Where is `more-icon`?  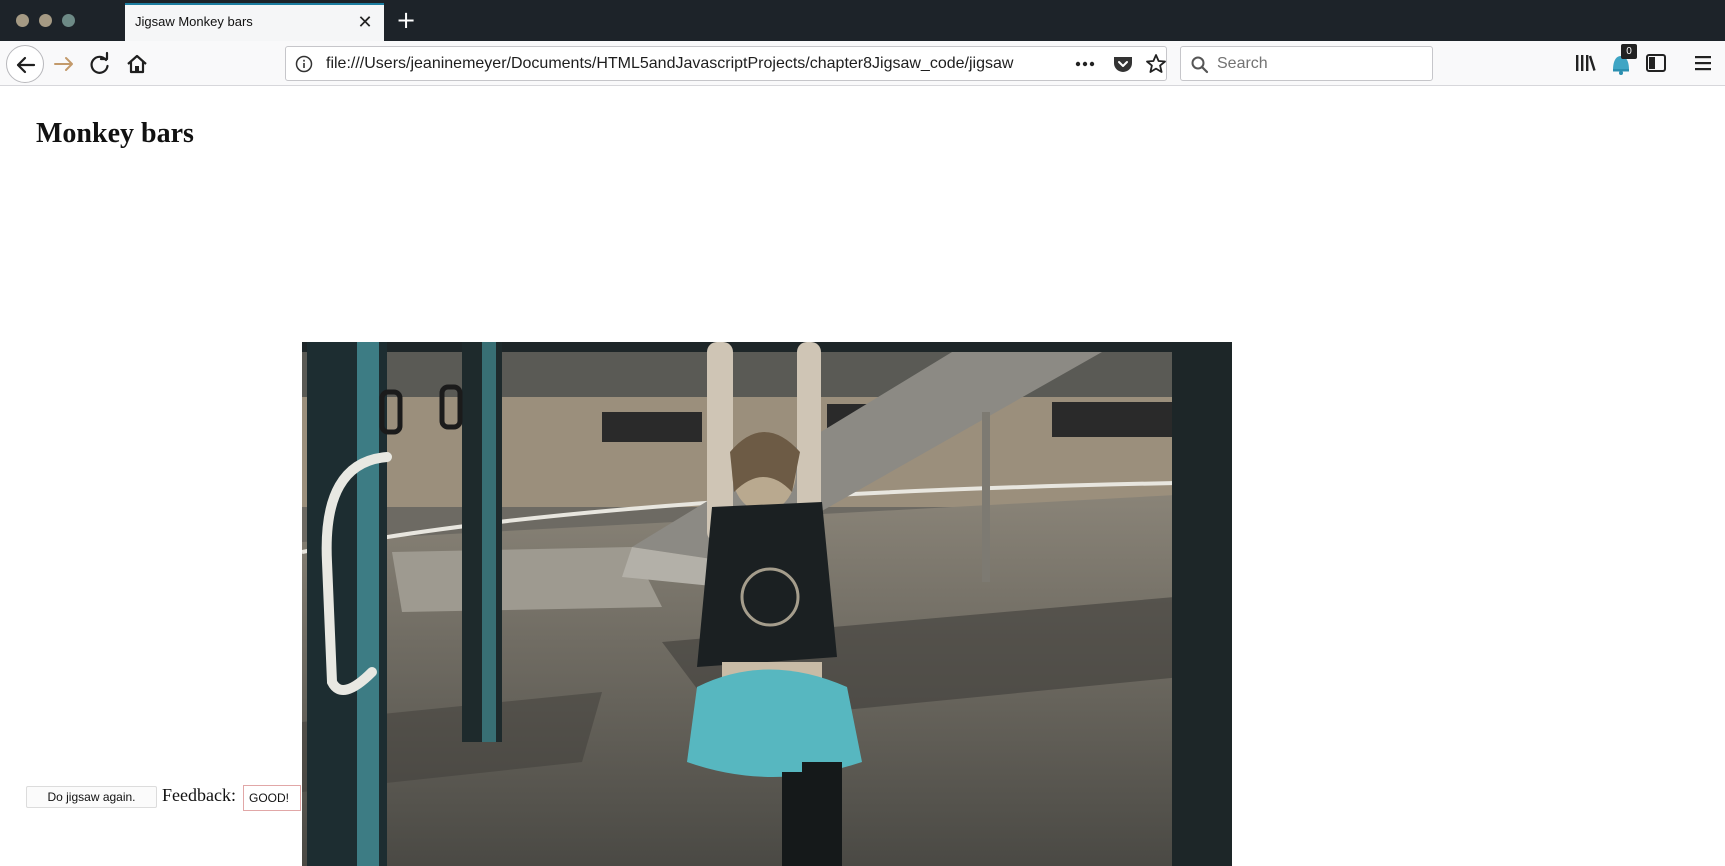 more-icon is located at coordinates (1085, 64).